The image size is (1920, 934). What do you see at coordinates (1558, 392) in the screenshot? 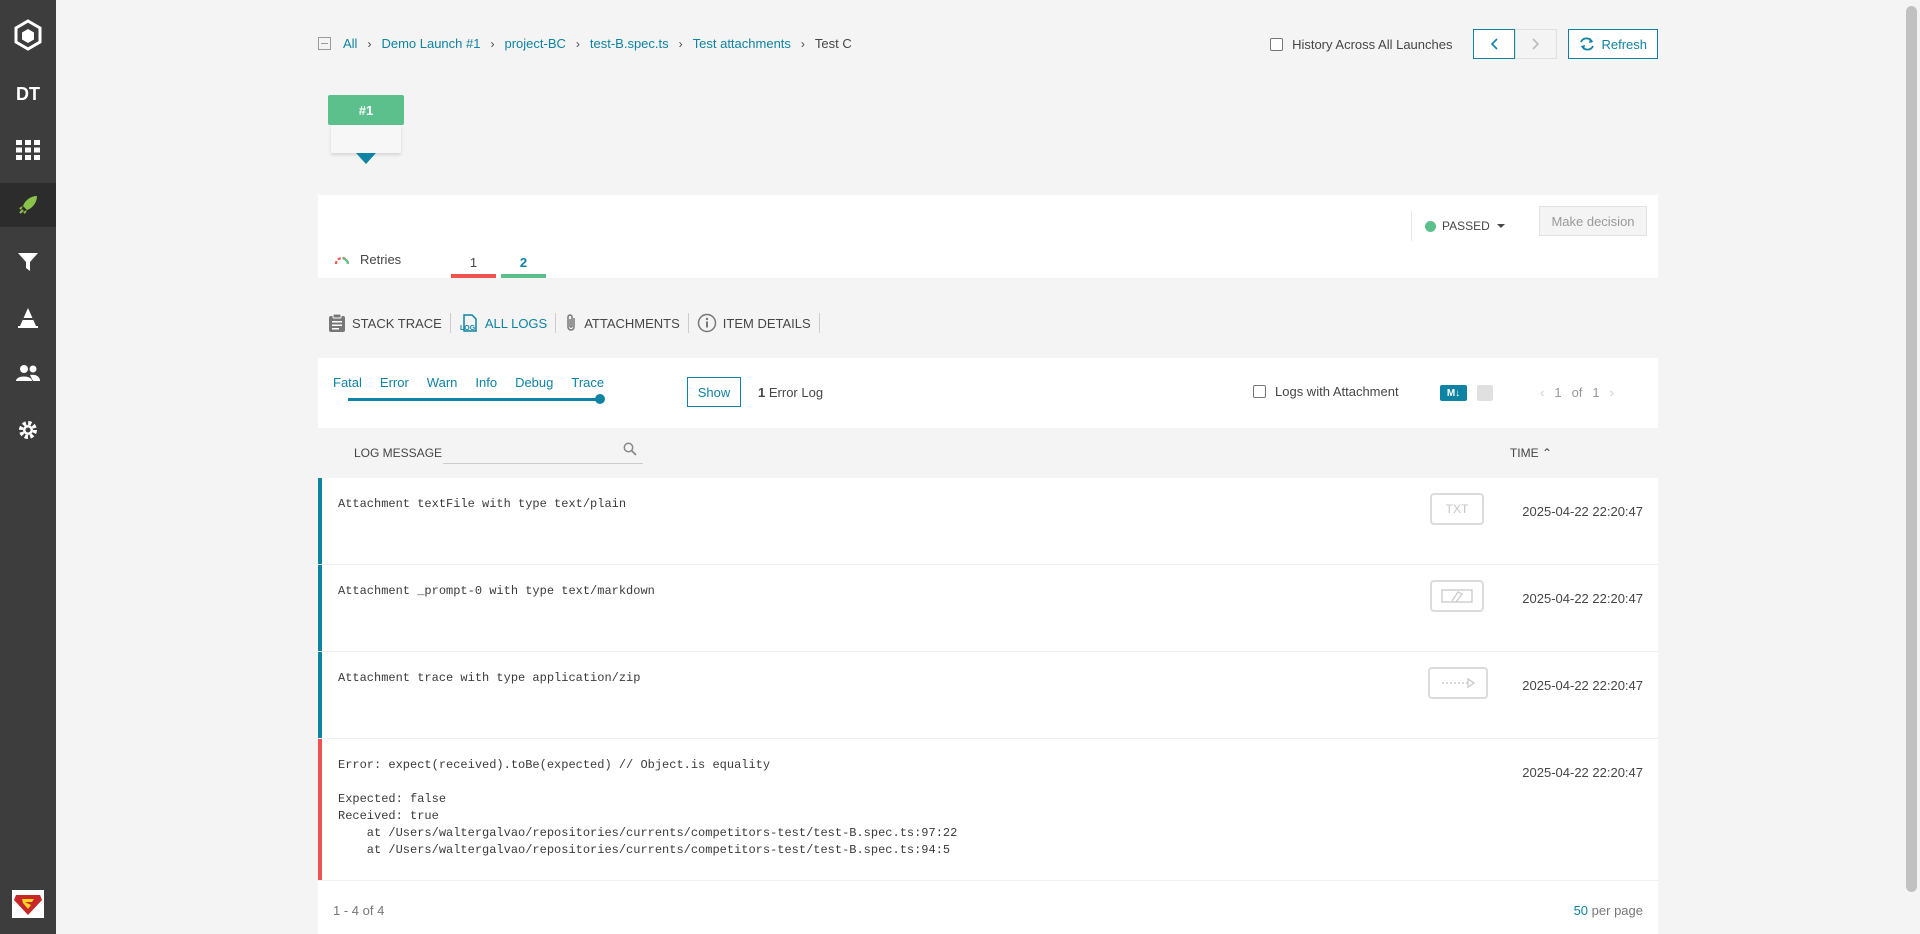
I see `page-current: 1` at bounding box center [1558, 392].